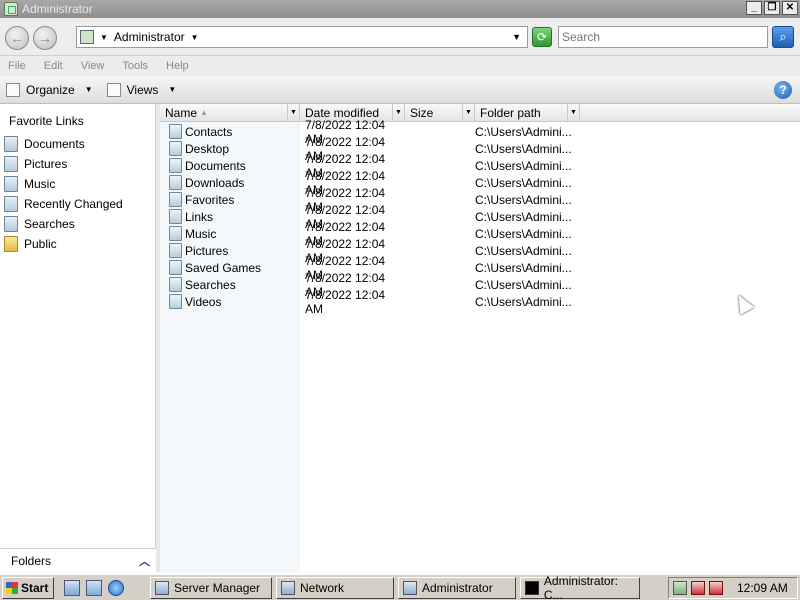  I want to click on folders-toggle: Folders ︿, so click(78, 560).